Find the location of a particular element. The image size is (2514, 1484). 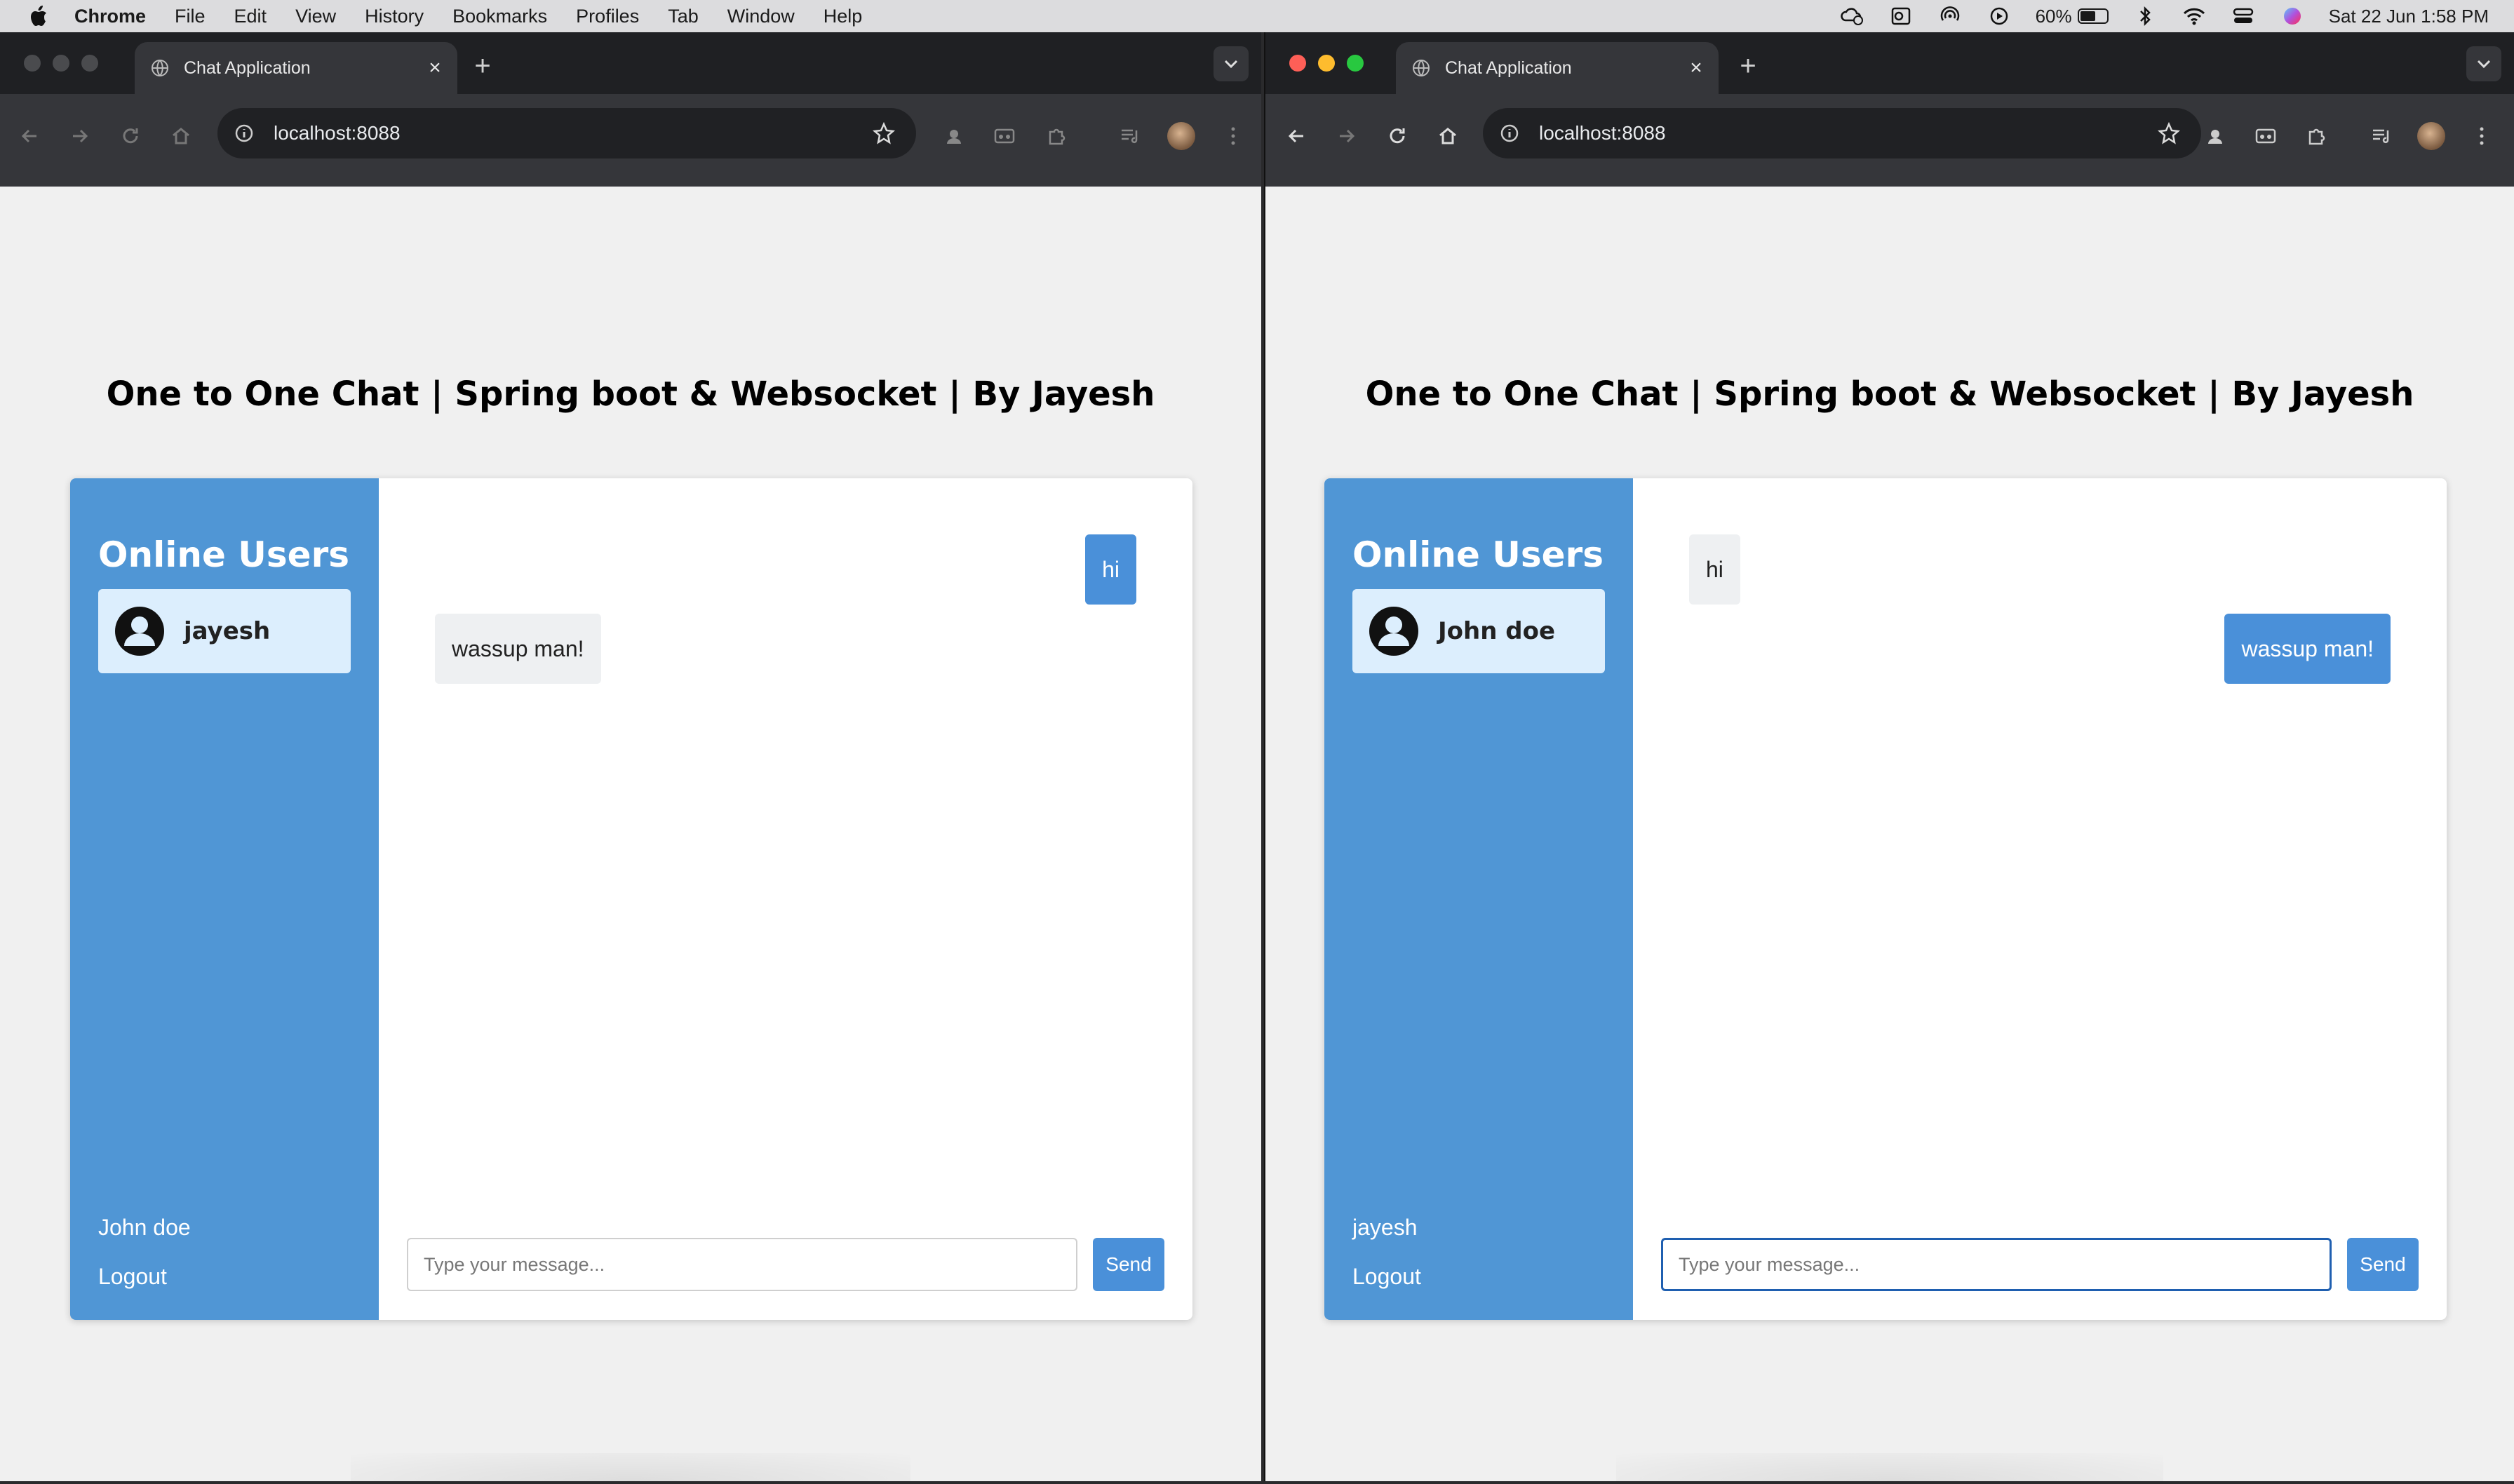

message-bubble-sent: hi is located at coordinates (1111, 569).